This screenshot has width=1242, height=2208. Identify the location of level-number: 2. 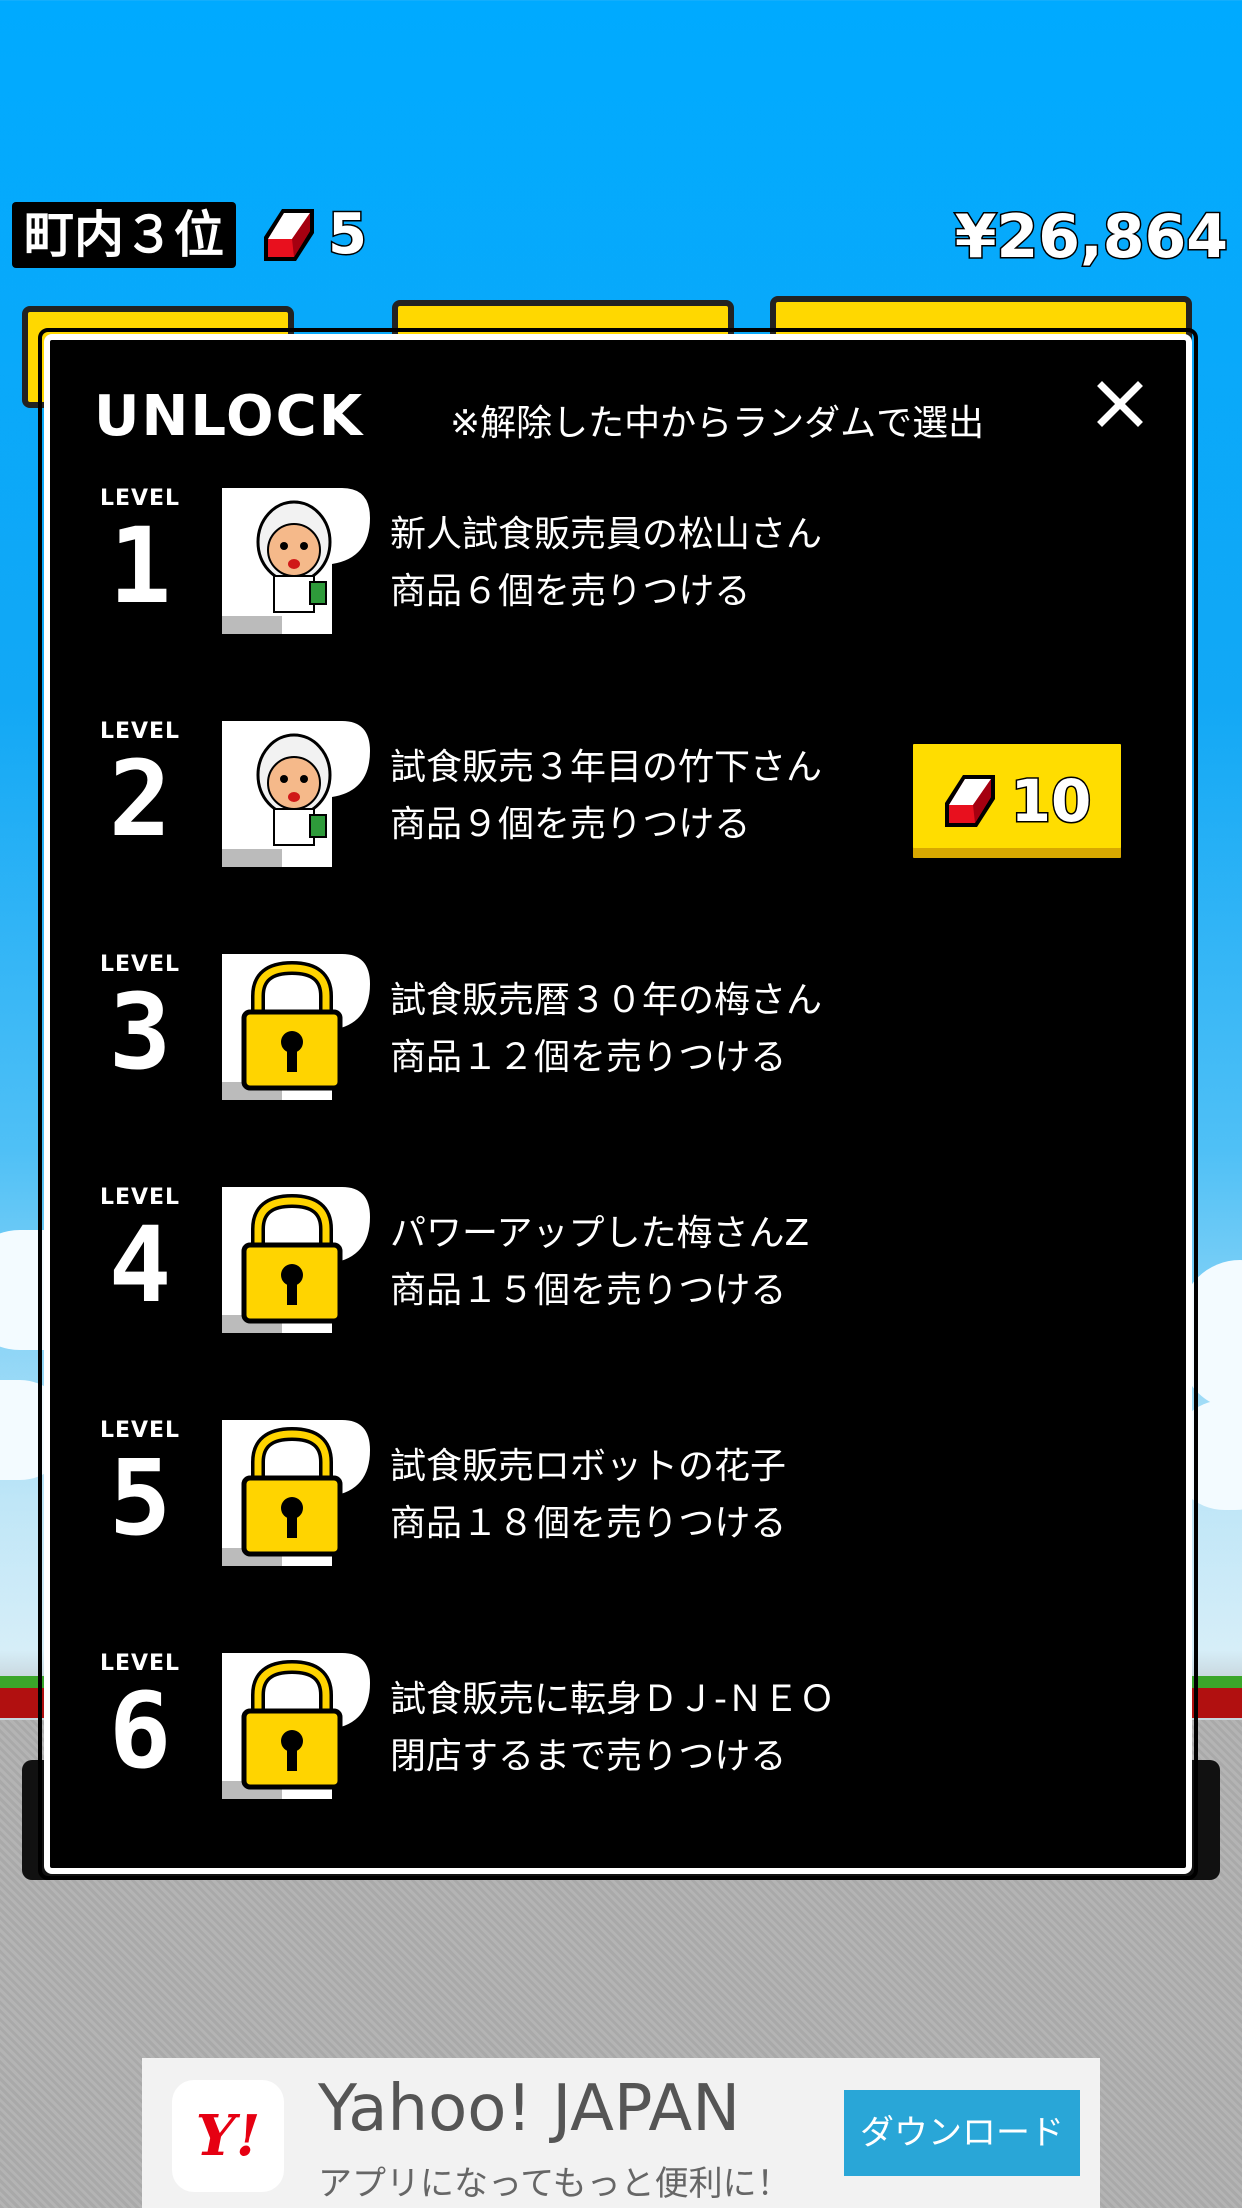
(140, 799).